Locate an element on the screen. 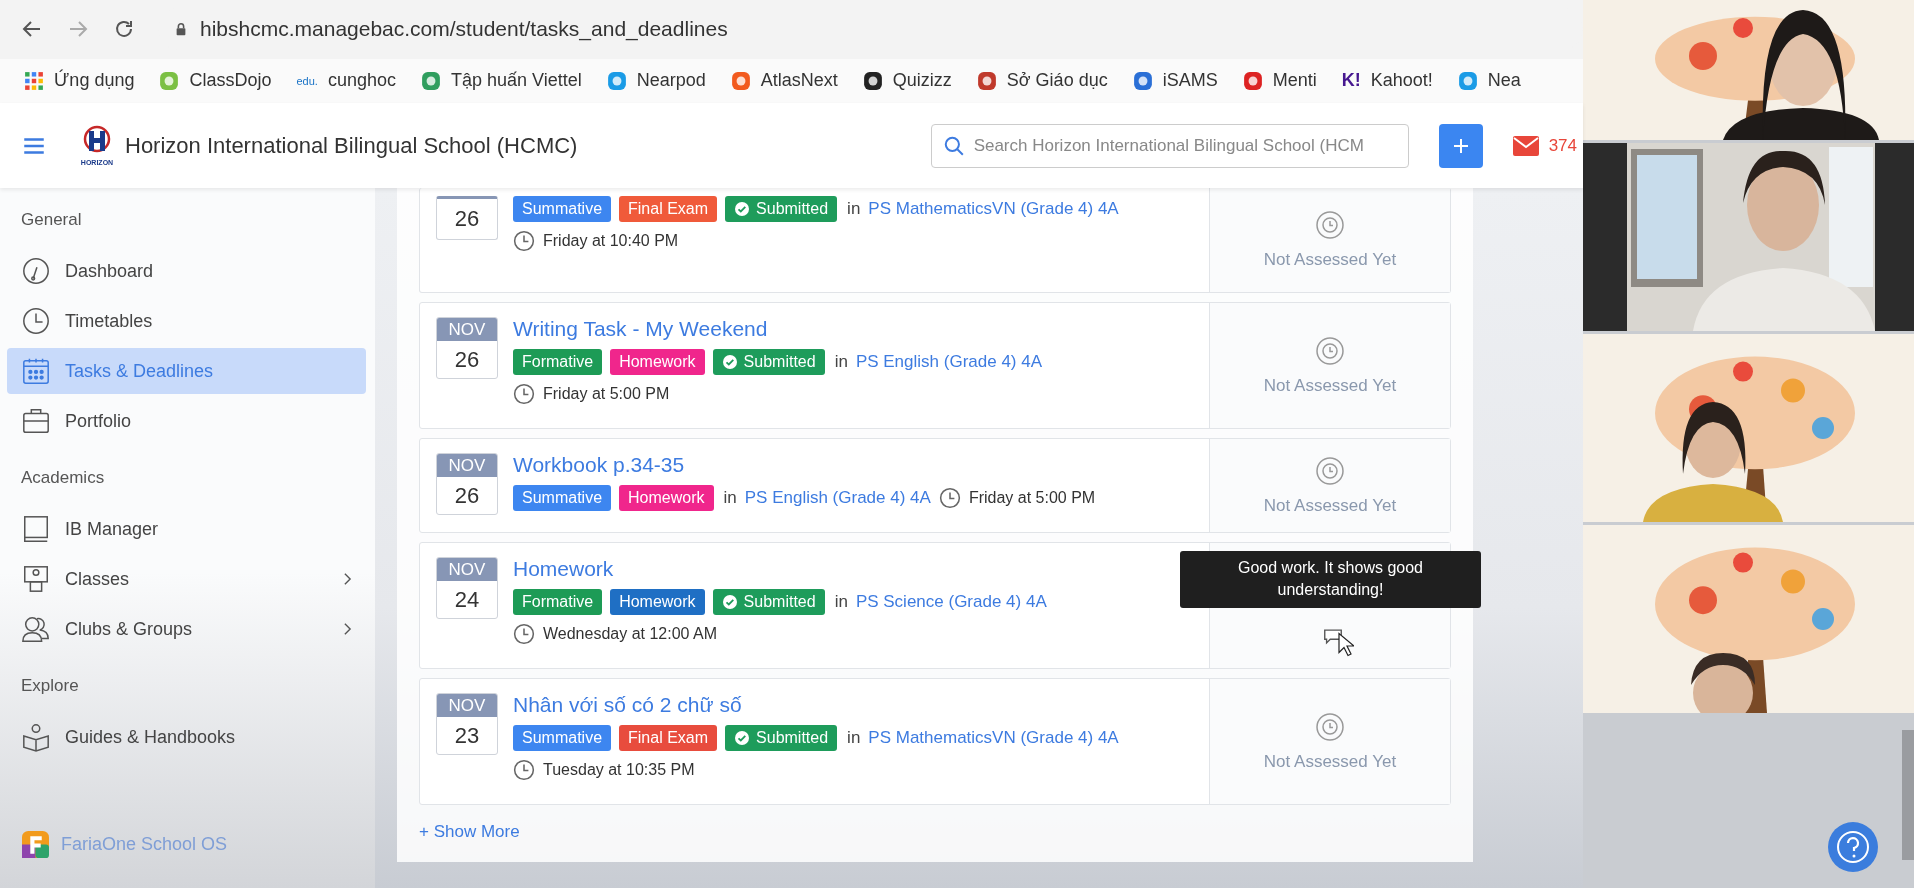 The height and width of the screenshot is (888, 1914). search-field: Search Horizon International Bilingual School (HCM is located at coordinates (1169, 145).